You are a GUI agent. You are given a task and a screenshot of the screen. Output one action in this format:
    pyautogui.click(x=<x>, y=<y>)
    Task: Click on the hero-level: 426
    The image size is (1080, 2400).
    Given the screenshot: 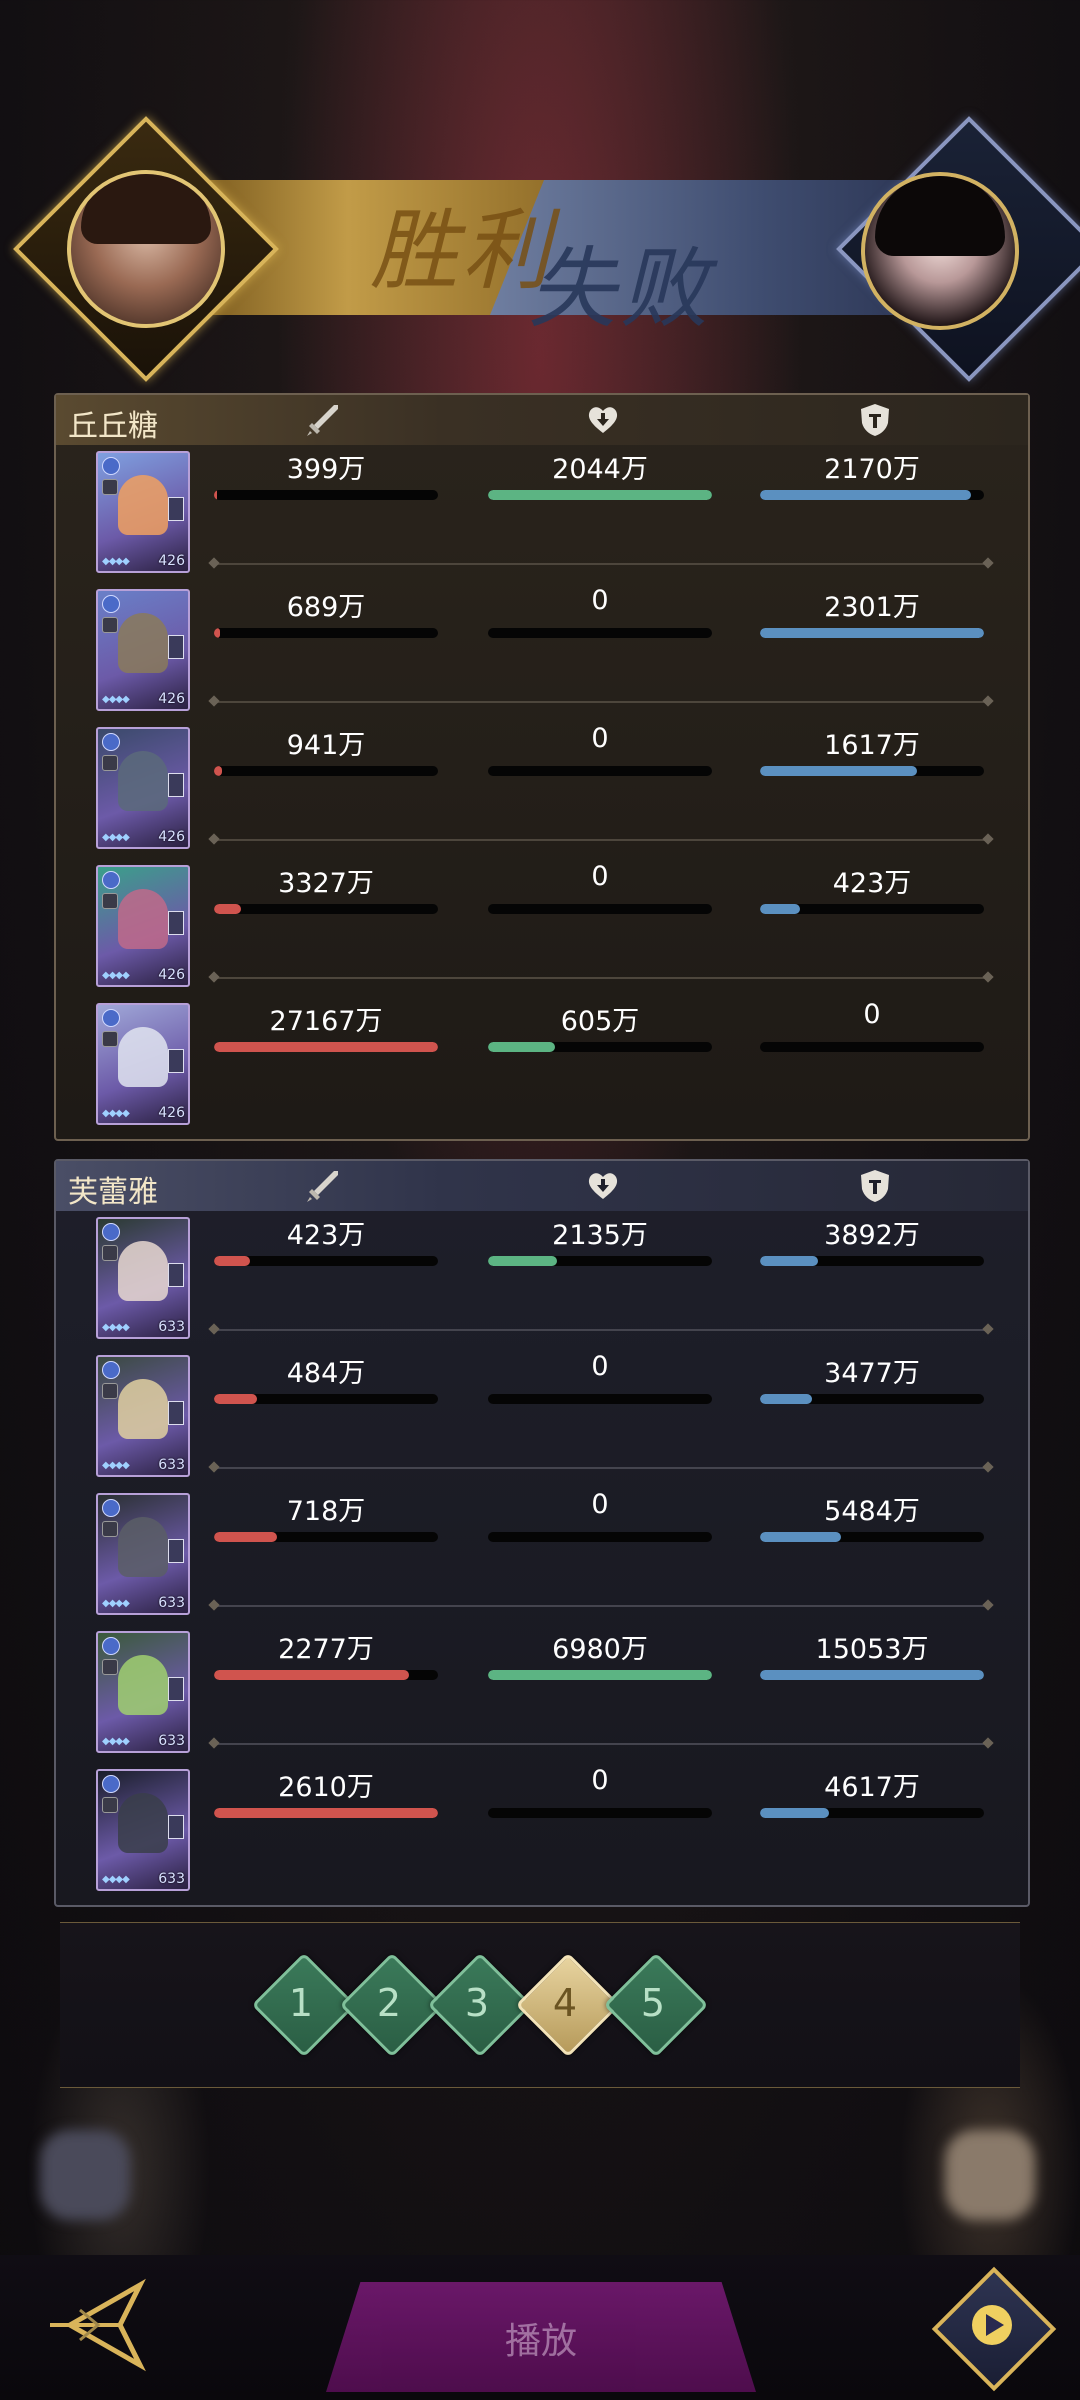 What is the action you would take?
    pyautogui.click(x=171, y=561)
    